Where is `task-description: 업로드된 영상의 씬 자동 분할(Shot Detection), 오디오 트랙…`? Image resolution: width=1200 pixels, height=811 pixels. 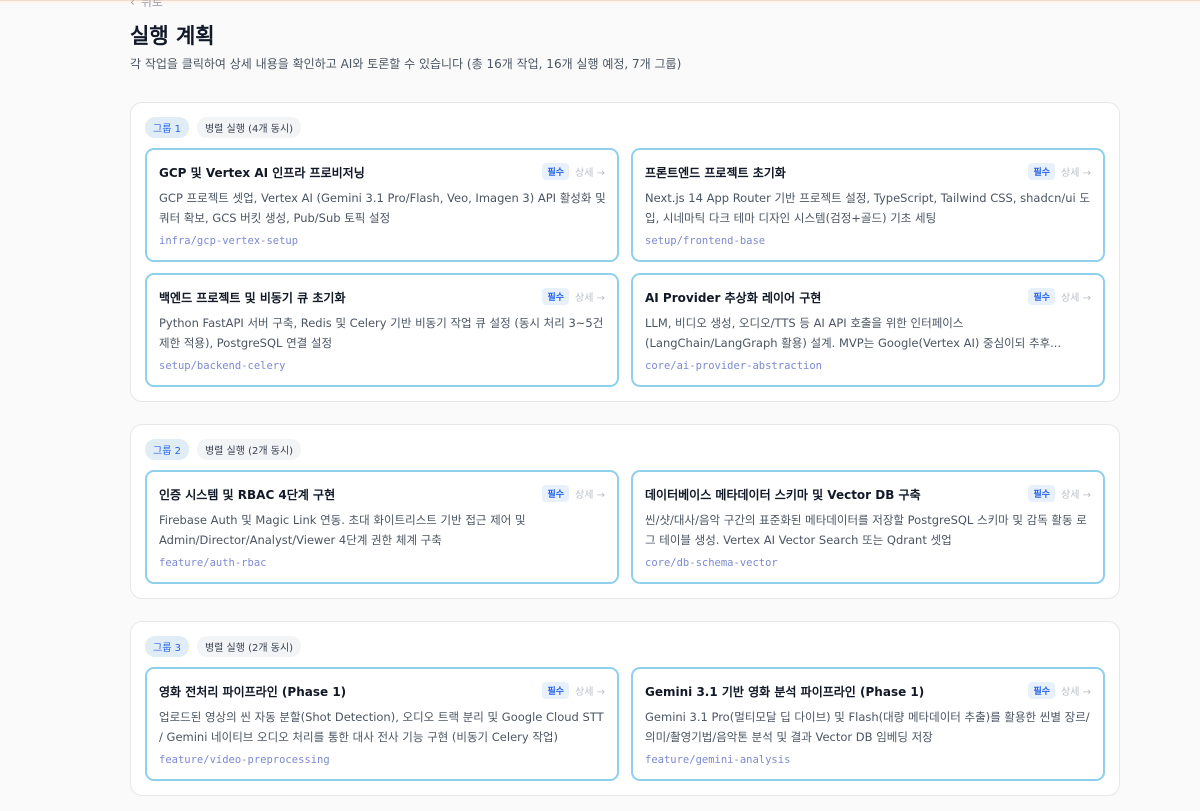
task-description: 업로드된 영상의 씬 자동 분할(Shot Detection), 오디오 트랙… is located at coordinates (381, 727).